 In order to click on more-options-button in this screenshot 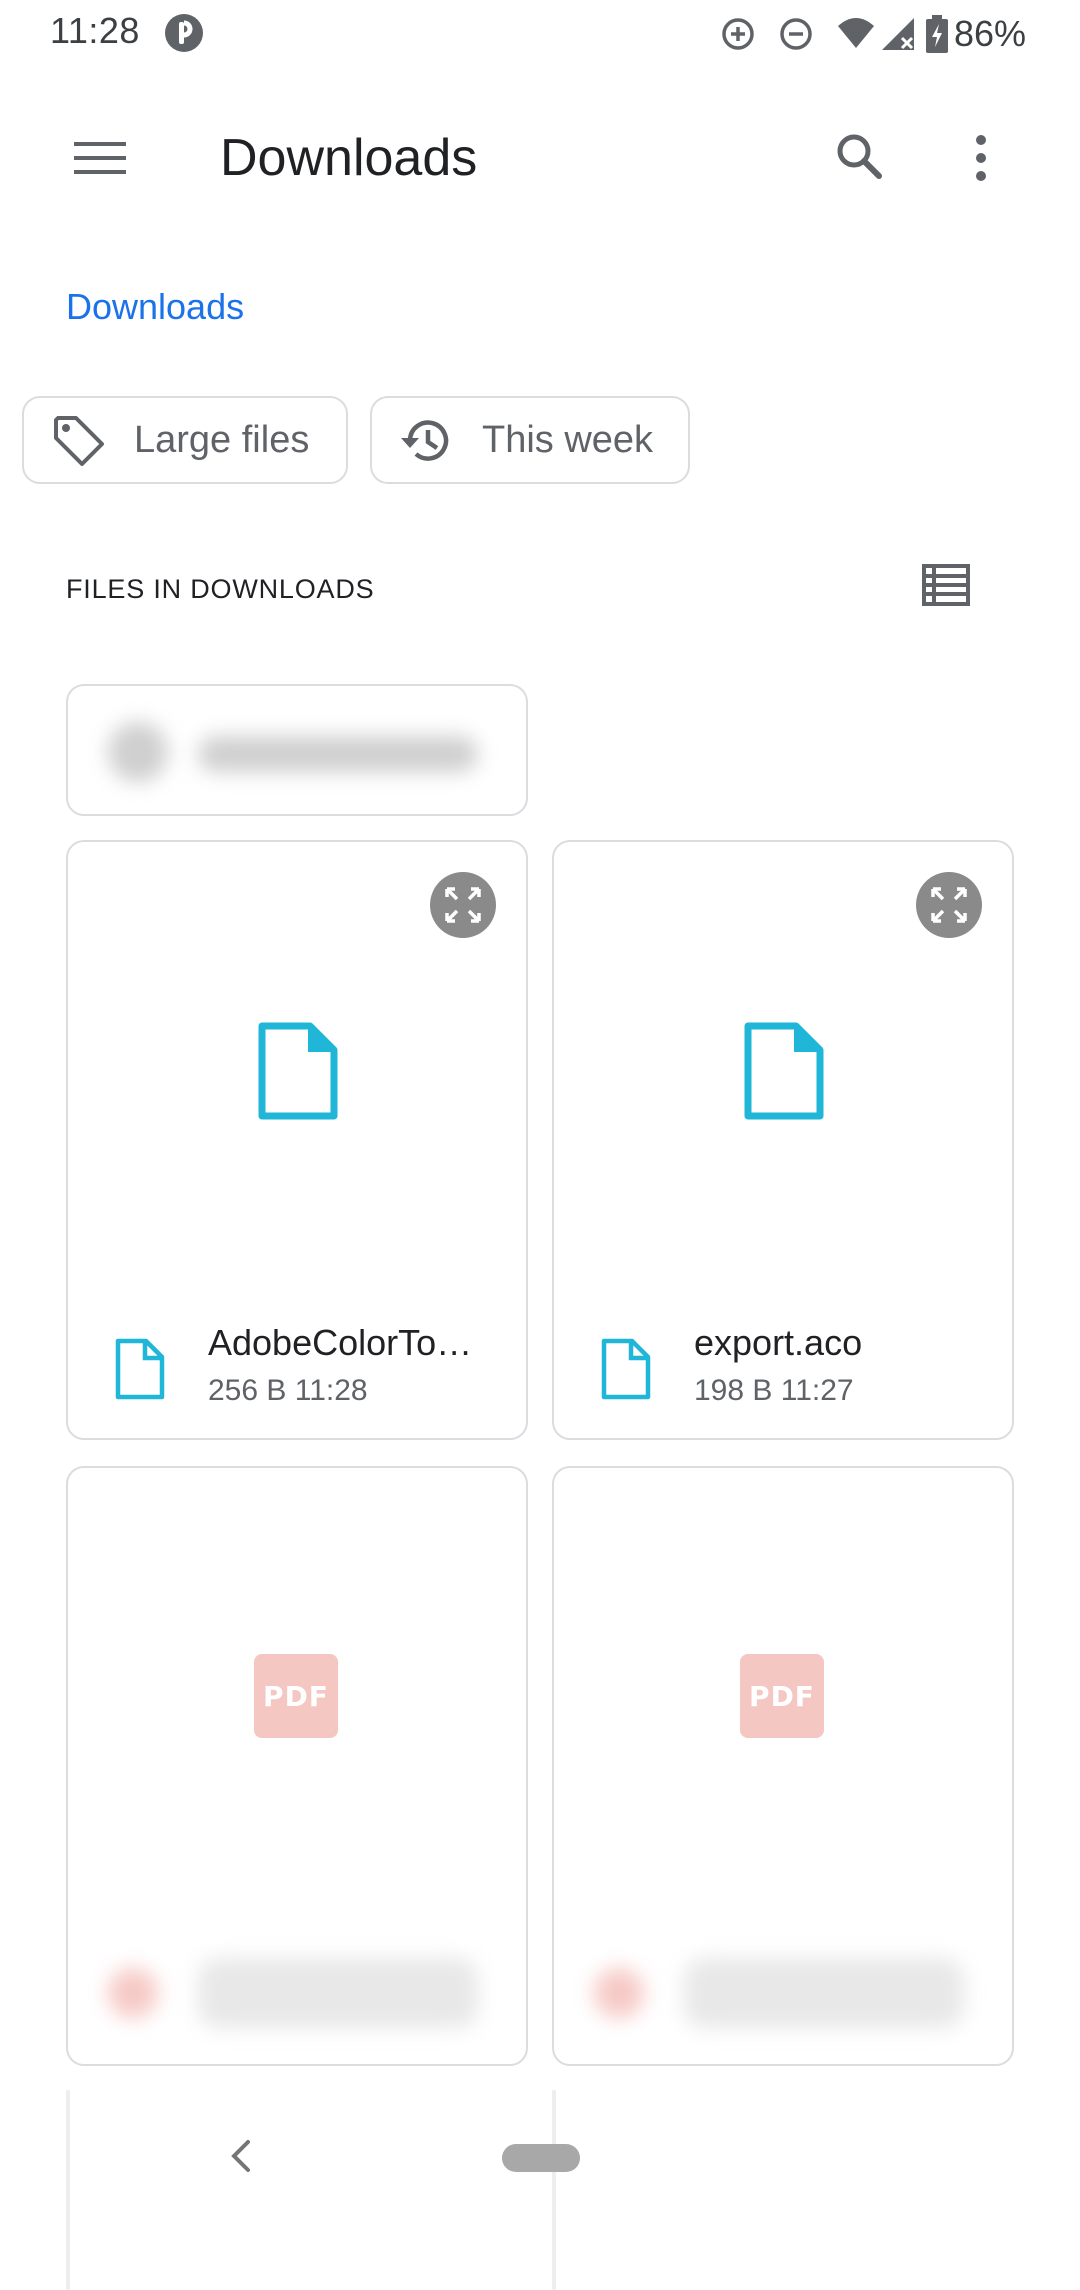, I will do `click(988, 158)`.